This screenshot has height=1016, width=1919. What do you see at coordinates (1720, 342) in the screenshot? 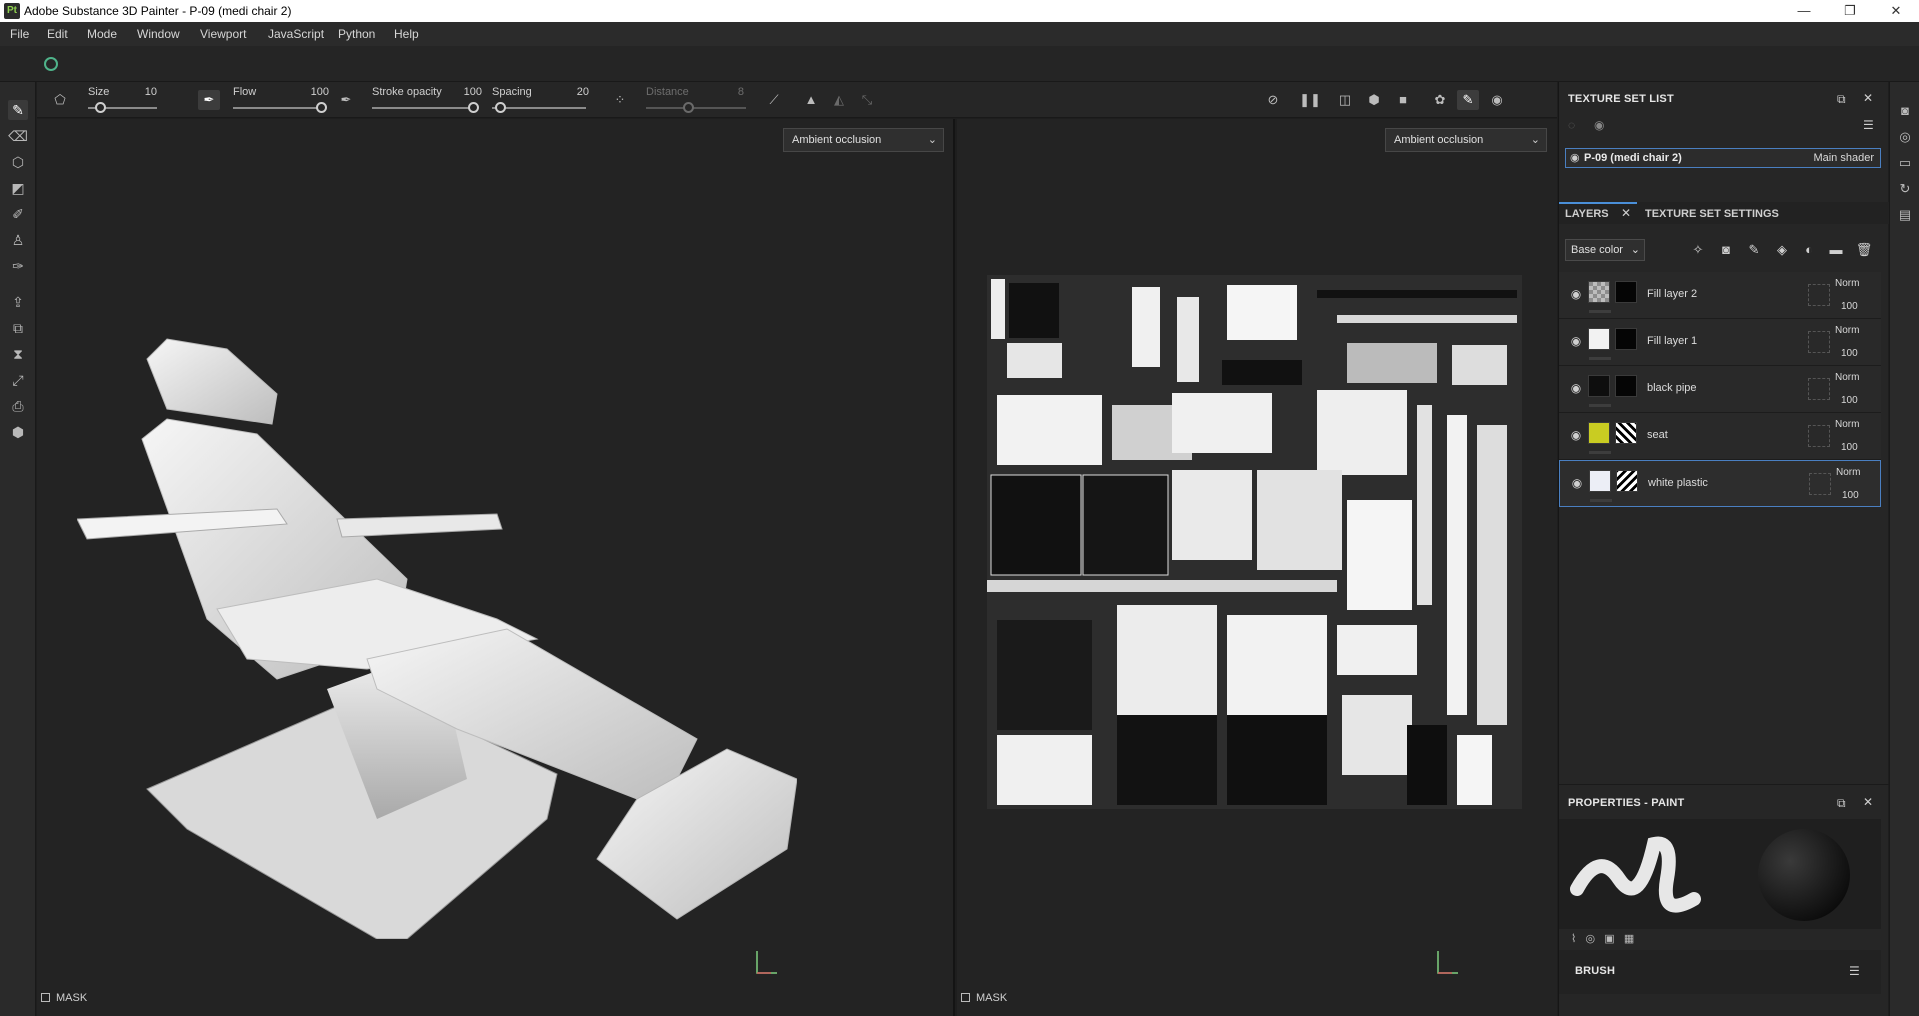
I see `layer-row: ◉ Fill layer 1 Norm 100` at bounding box center [1720, 342].